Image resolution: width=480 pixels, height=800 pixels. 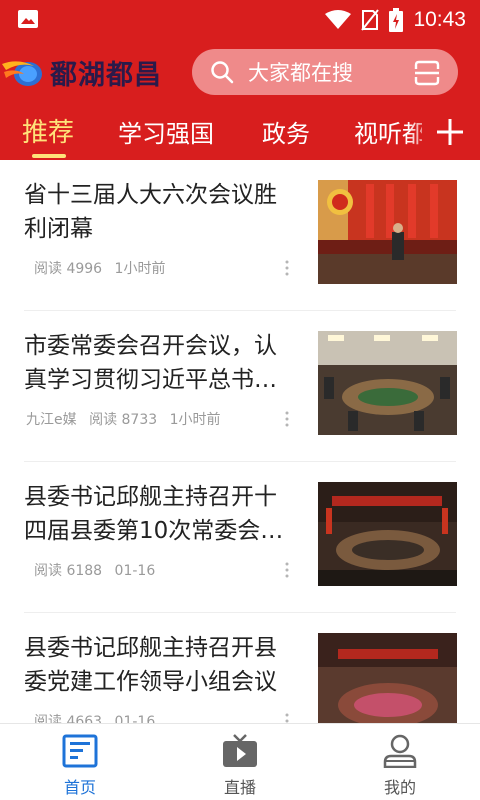 I want to click on nav-label-home: 首页, so click(x=79, y=787).